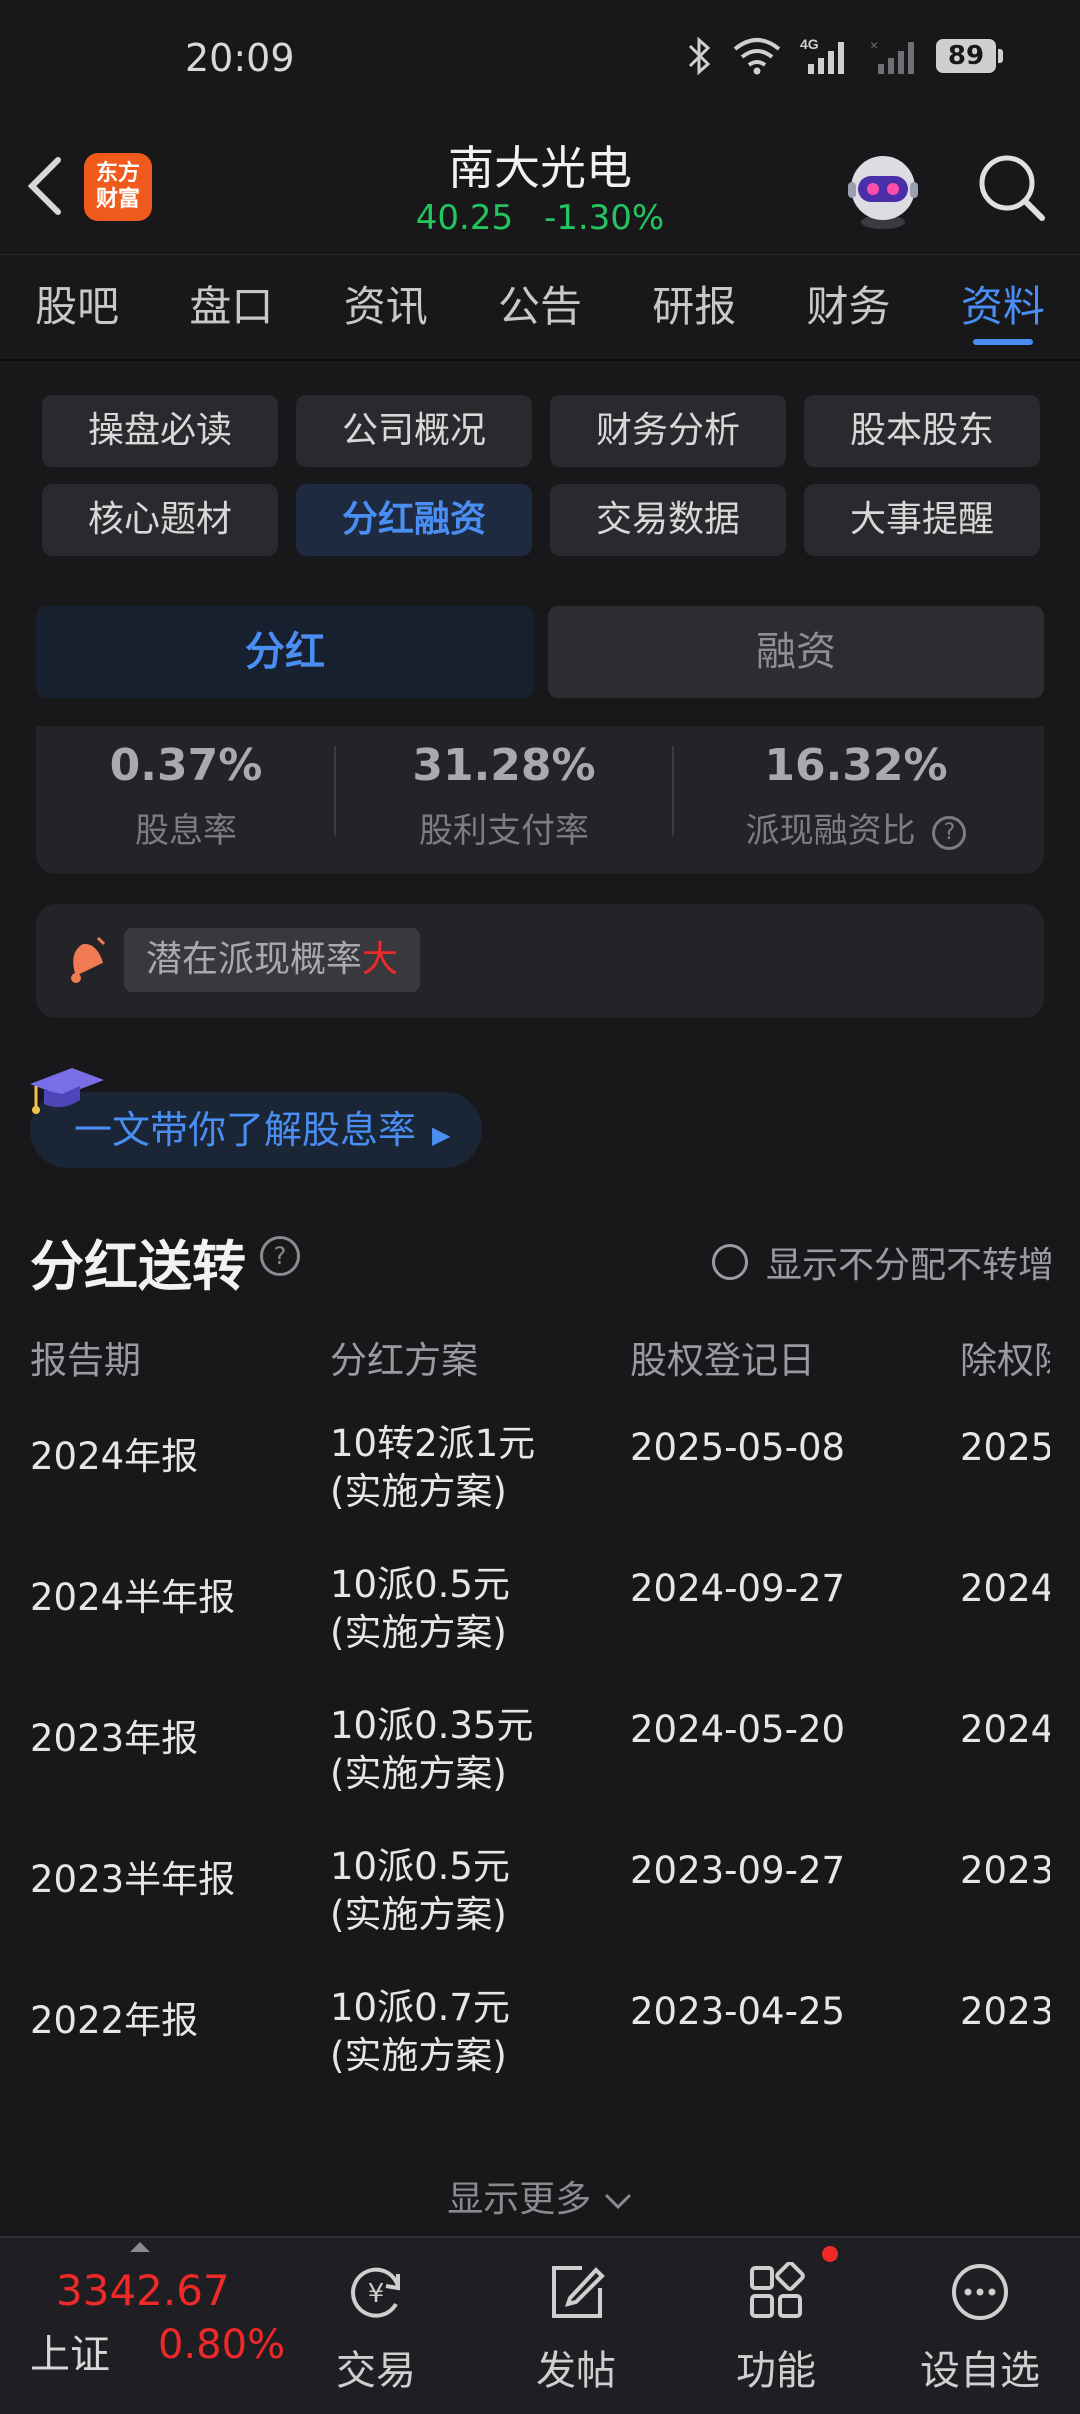 This screenshot has width=1080, height=2414. What do you see at coordinates (432, 1725) in the screenshot?
I see `plan-text: 10派0.35元` at bounding box center [432, 1725].